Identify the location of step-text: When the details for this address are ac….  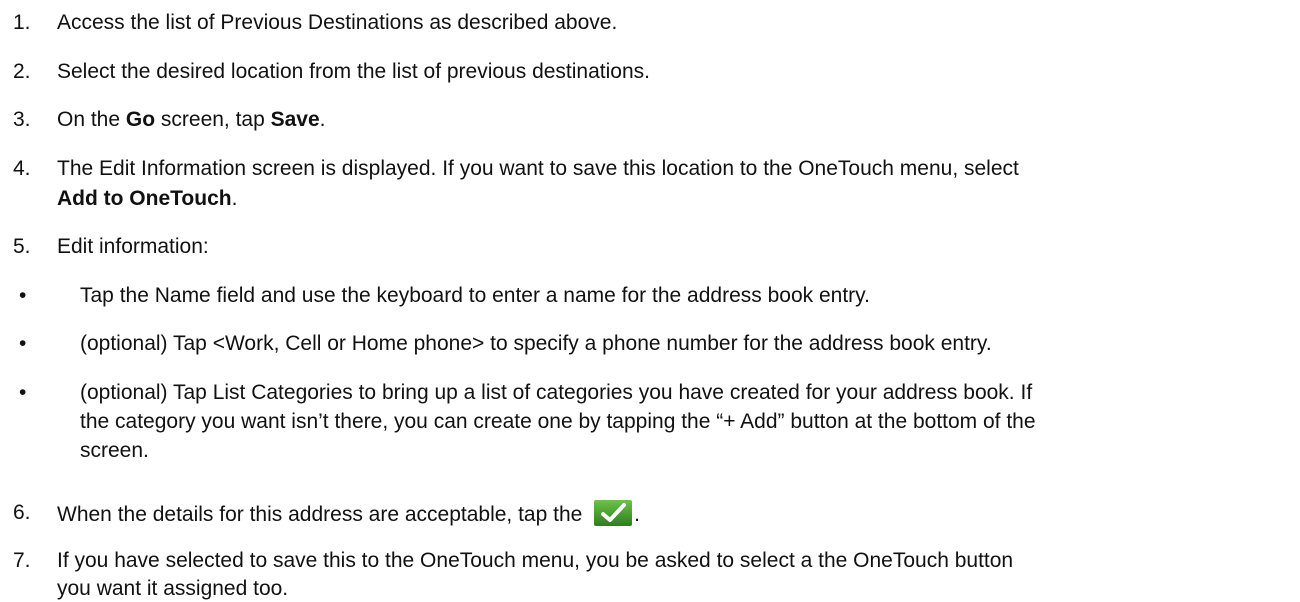
(348, 514).